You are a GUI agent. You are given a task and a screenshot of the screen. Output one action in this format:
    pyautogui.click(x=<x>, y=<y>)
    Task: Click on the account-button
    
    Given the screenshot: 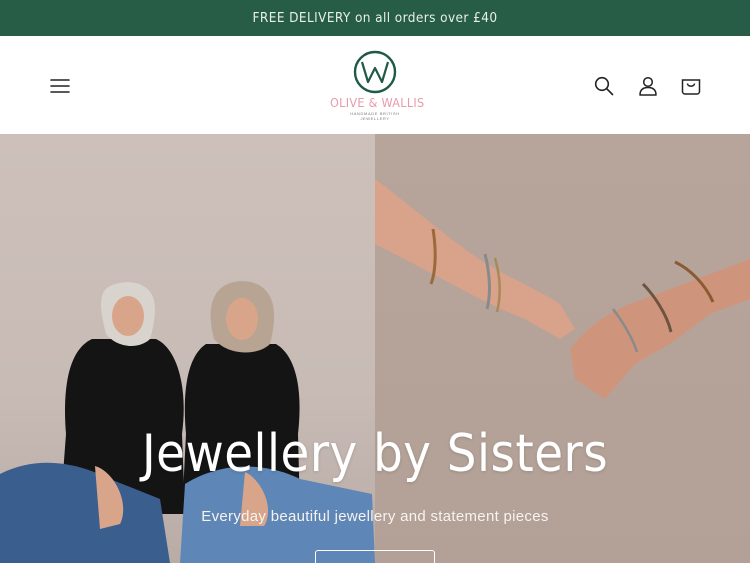 What is the action you would take?
    pyautogui.click(x=648, y=86)
    